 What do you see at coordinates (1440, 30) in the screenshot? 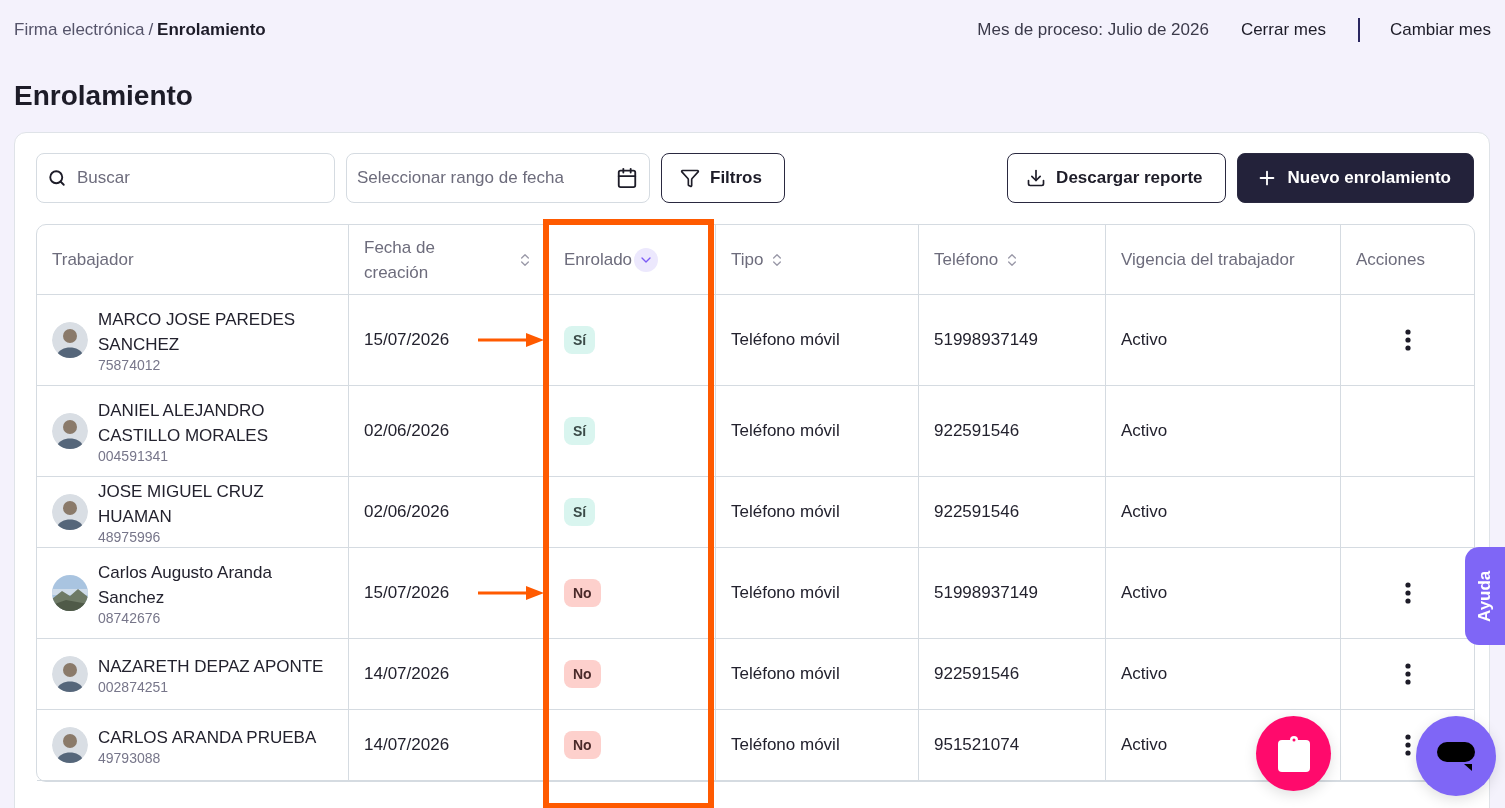
I see `change-month-link: Cambiar mes` at bounding box center [1440, 30].